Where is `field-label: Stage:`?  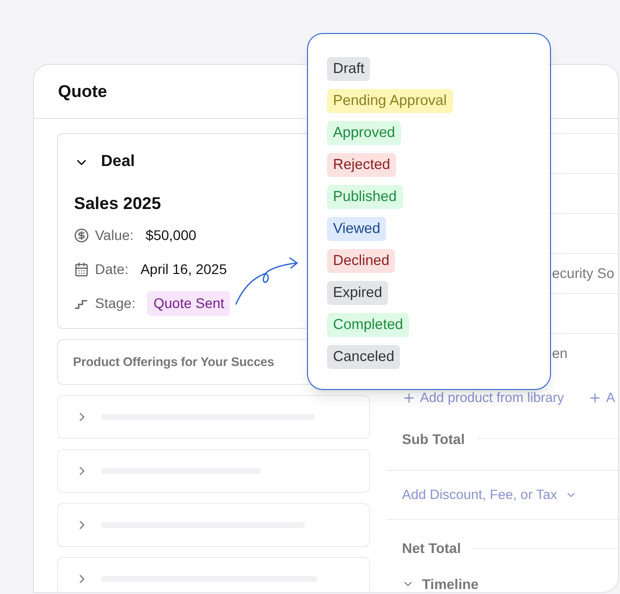
field-label: Stage: is located at coordinates (115, 303).